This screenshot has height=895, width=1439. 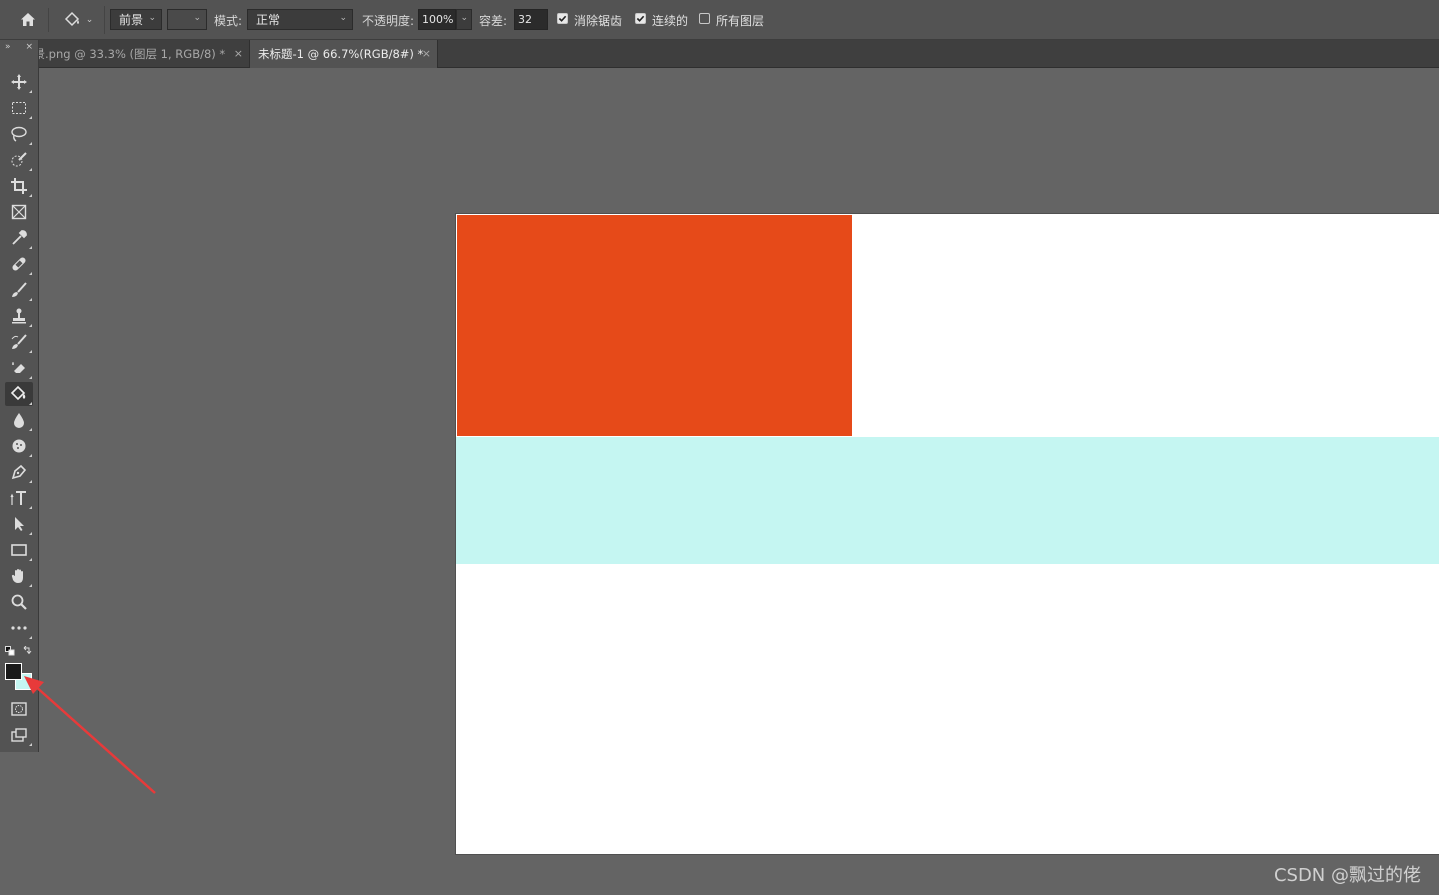 What do you see at coordinates (1347, 875) in the screenshot?
I see `watermark: CSDN @飘过的佬` at bounding box center [1347, 875].